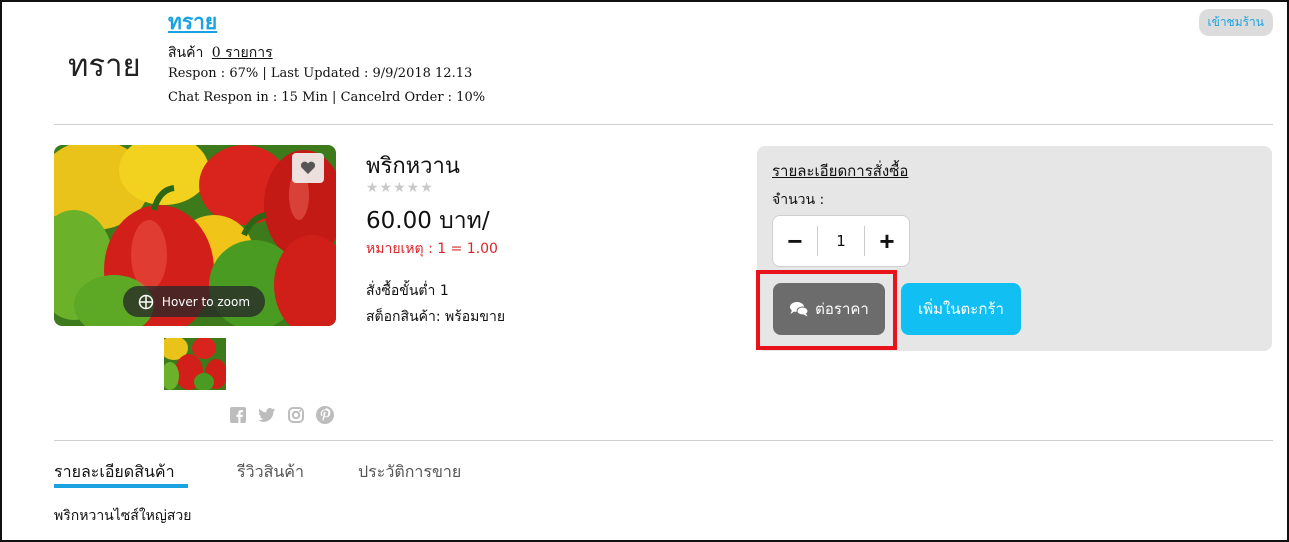  Describe the element at coordinates (798, 200) in the screenshot. I see `quantity-label: จำนวน :` at that location.